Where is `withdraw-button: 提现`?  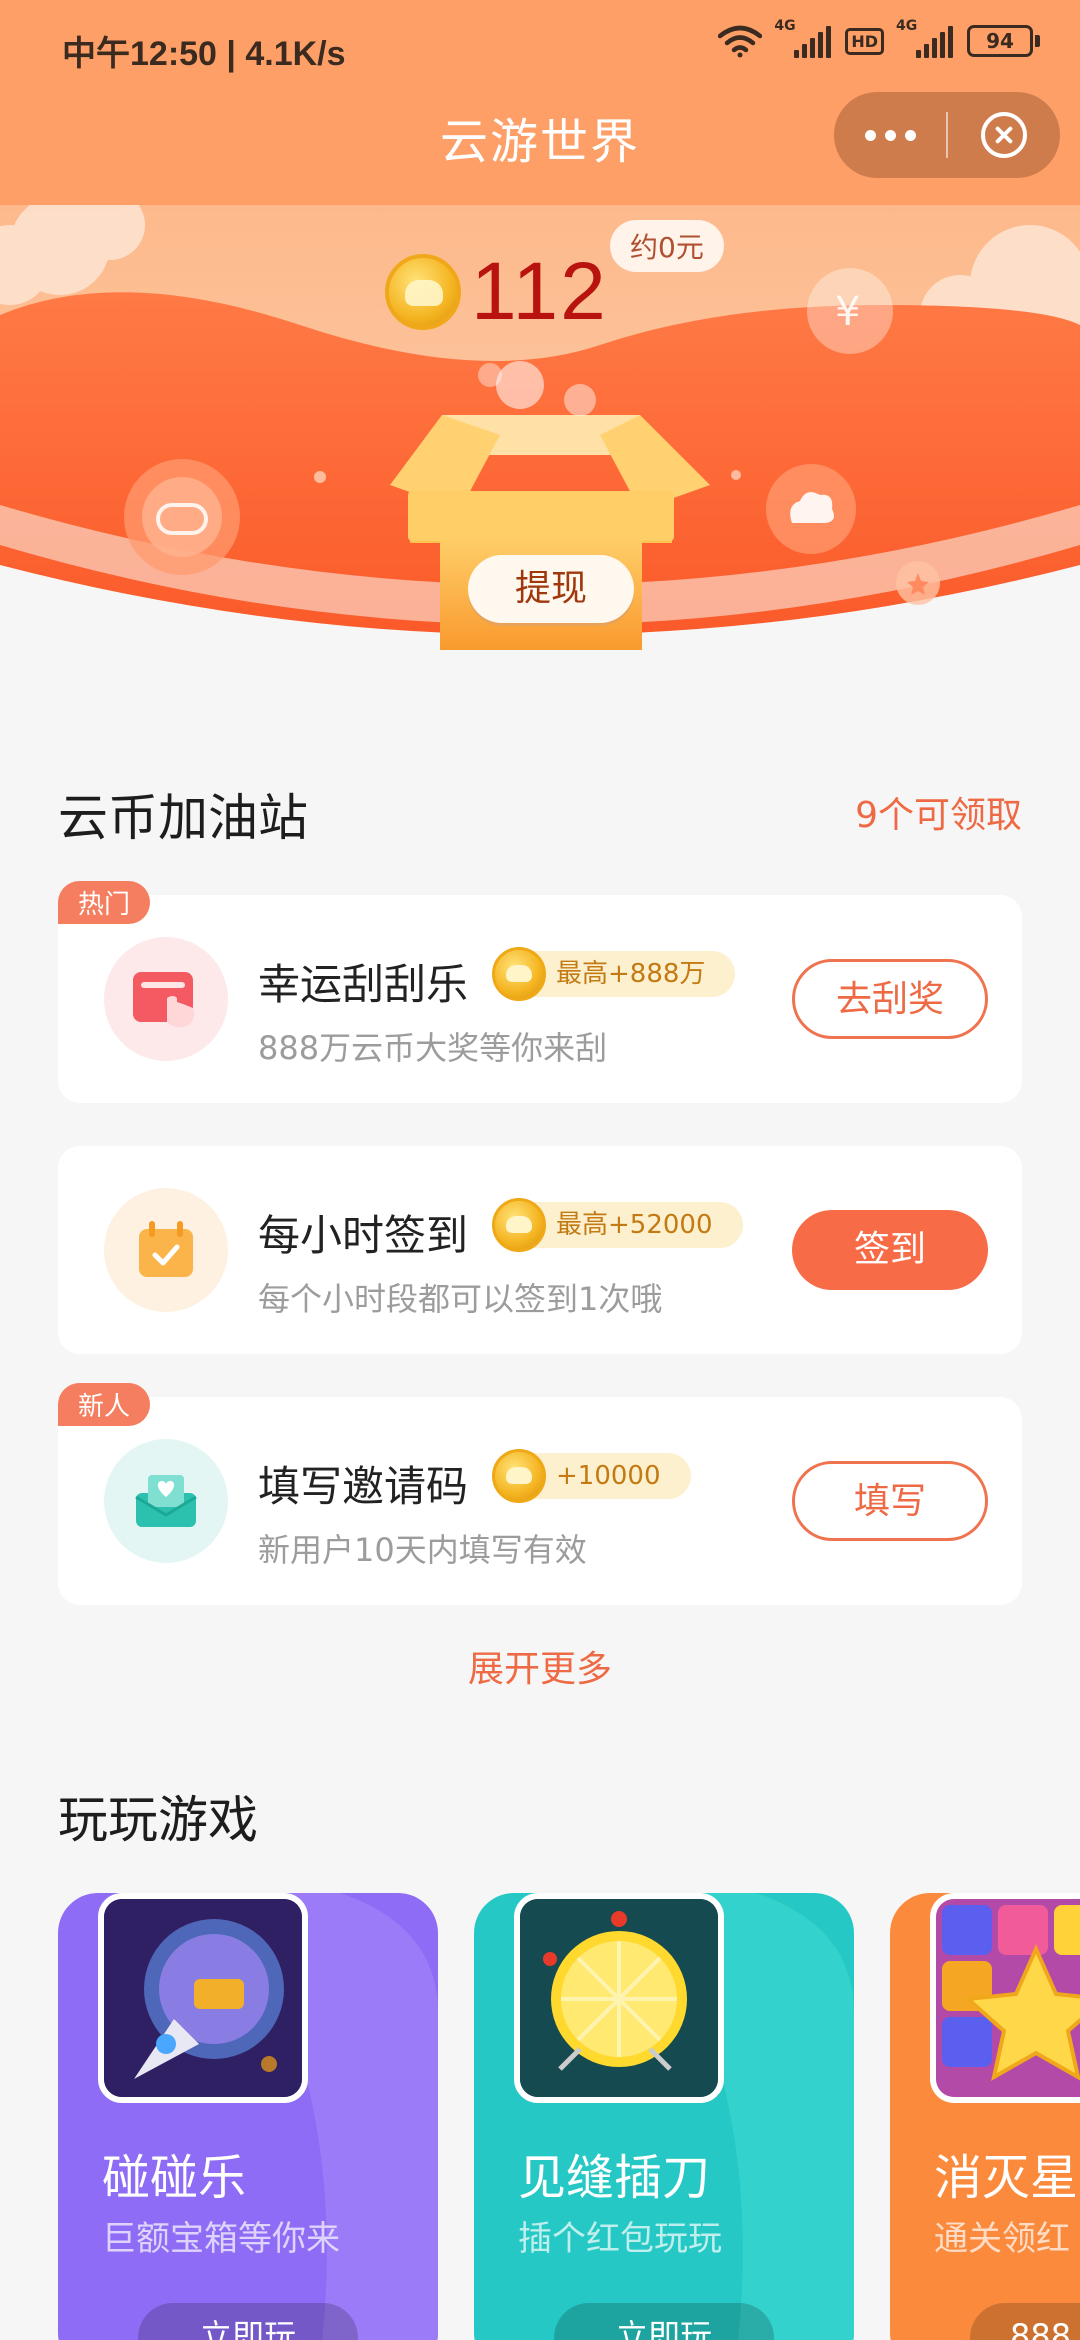
withdraw-button: 提现 is located at coordinates (551, 589).